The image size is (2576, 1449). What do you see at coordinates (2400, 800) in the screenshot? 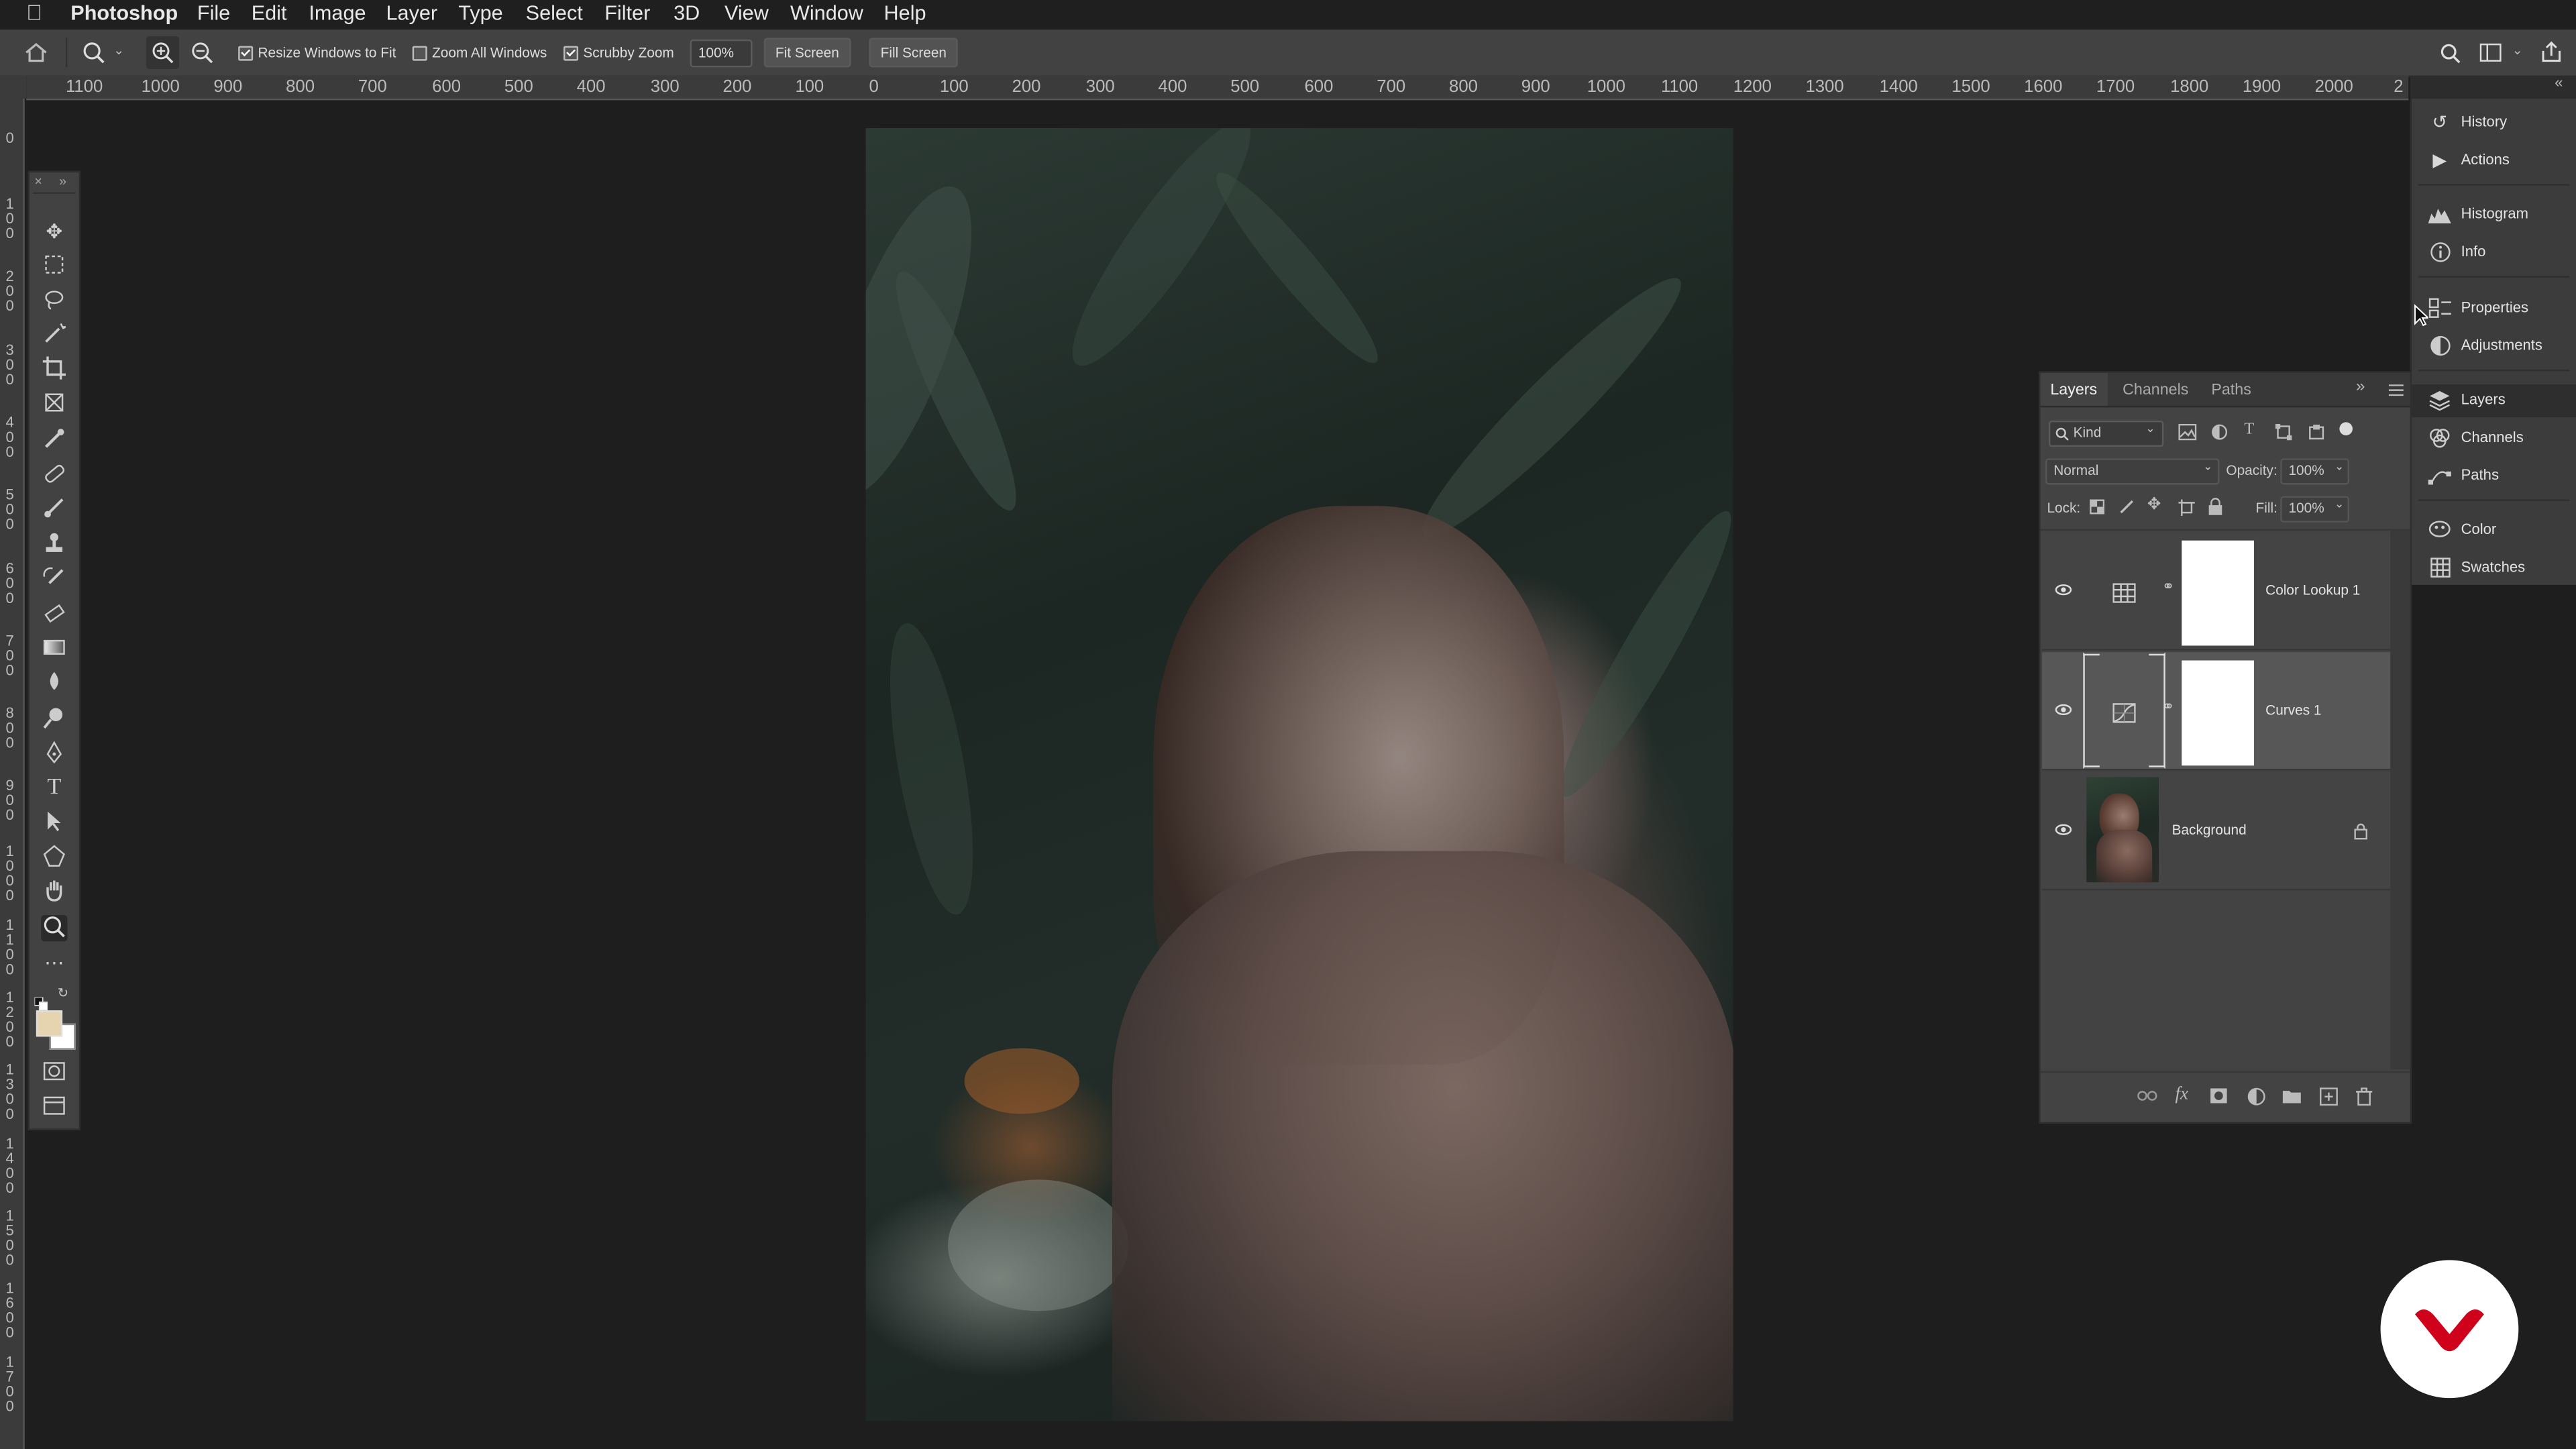
I see `layers-scrollbar` at bounding box center [2400, 800].